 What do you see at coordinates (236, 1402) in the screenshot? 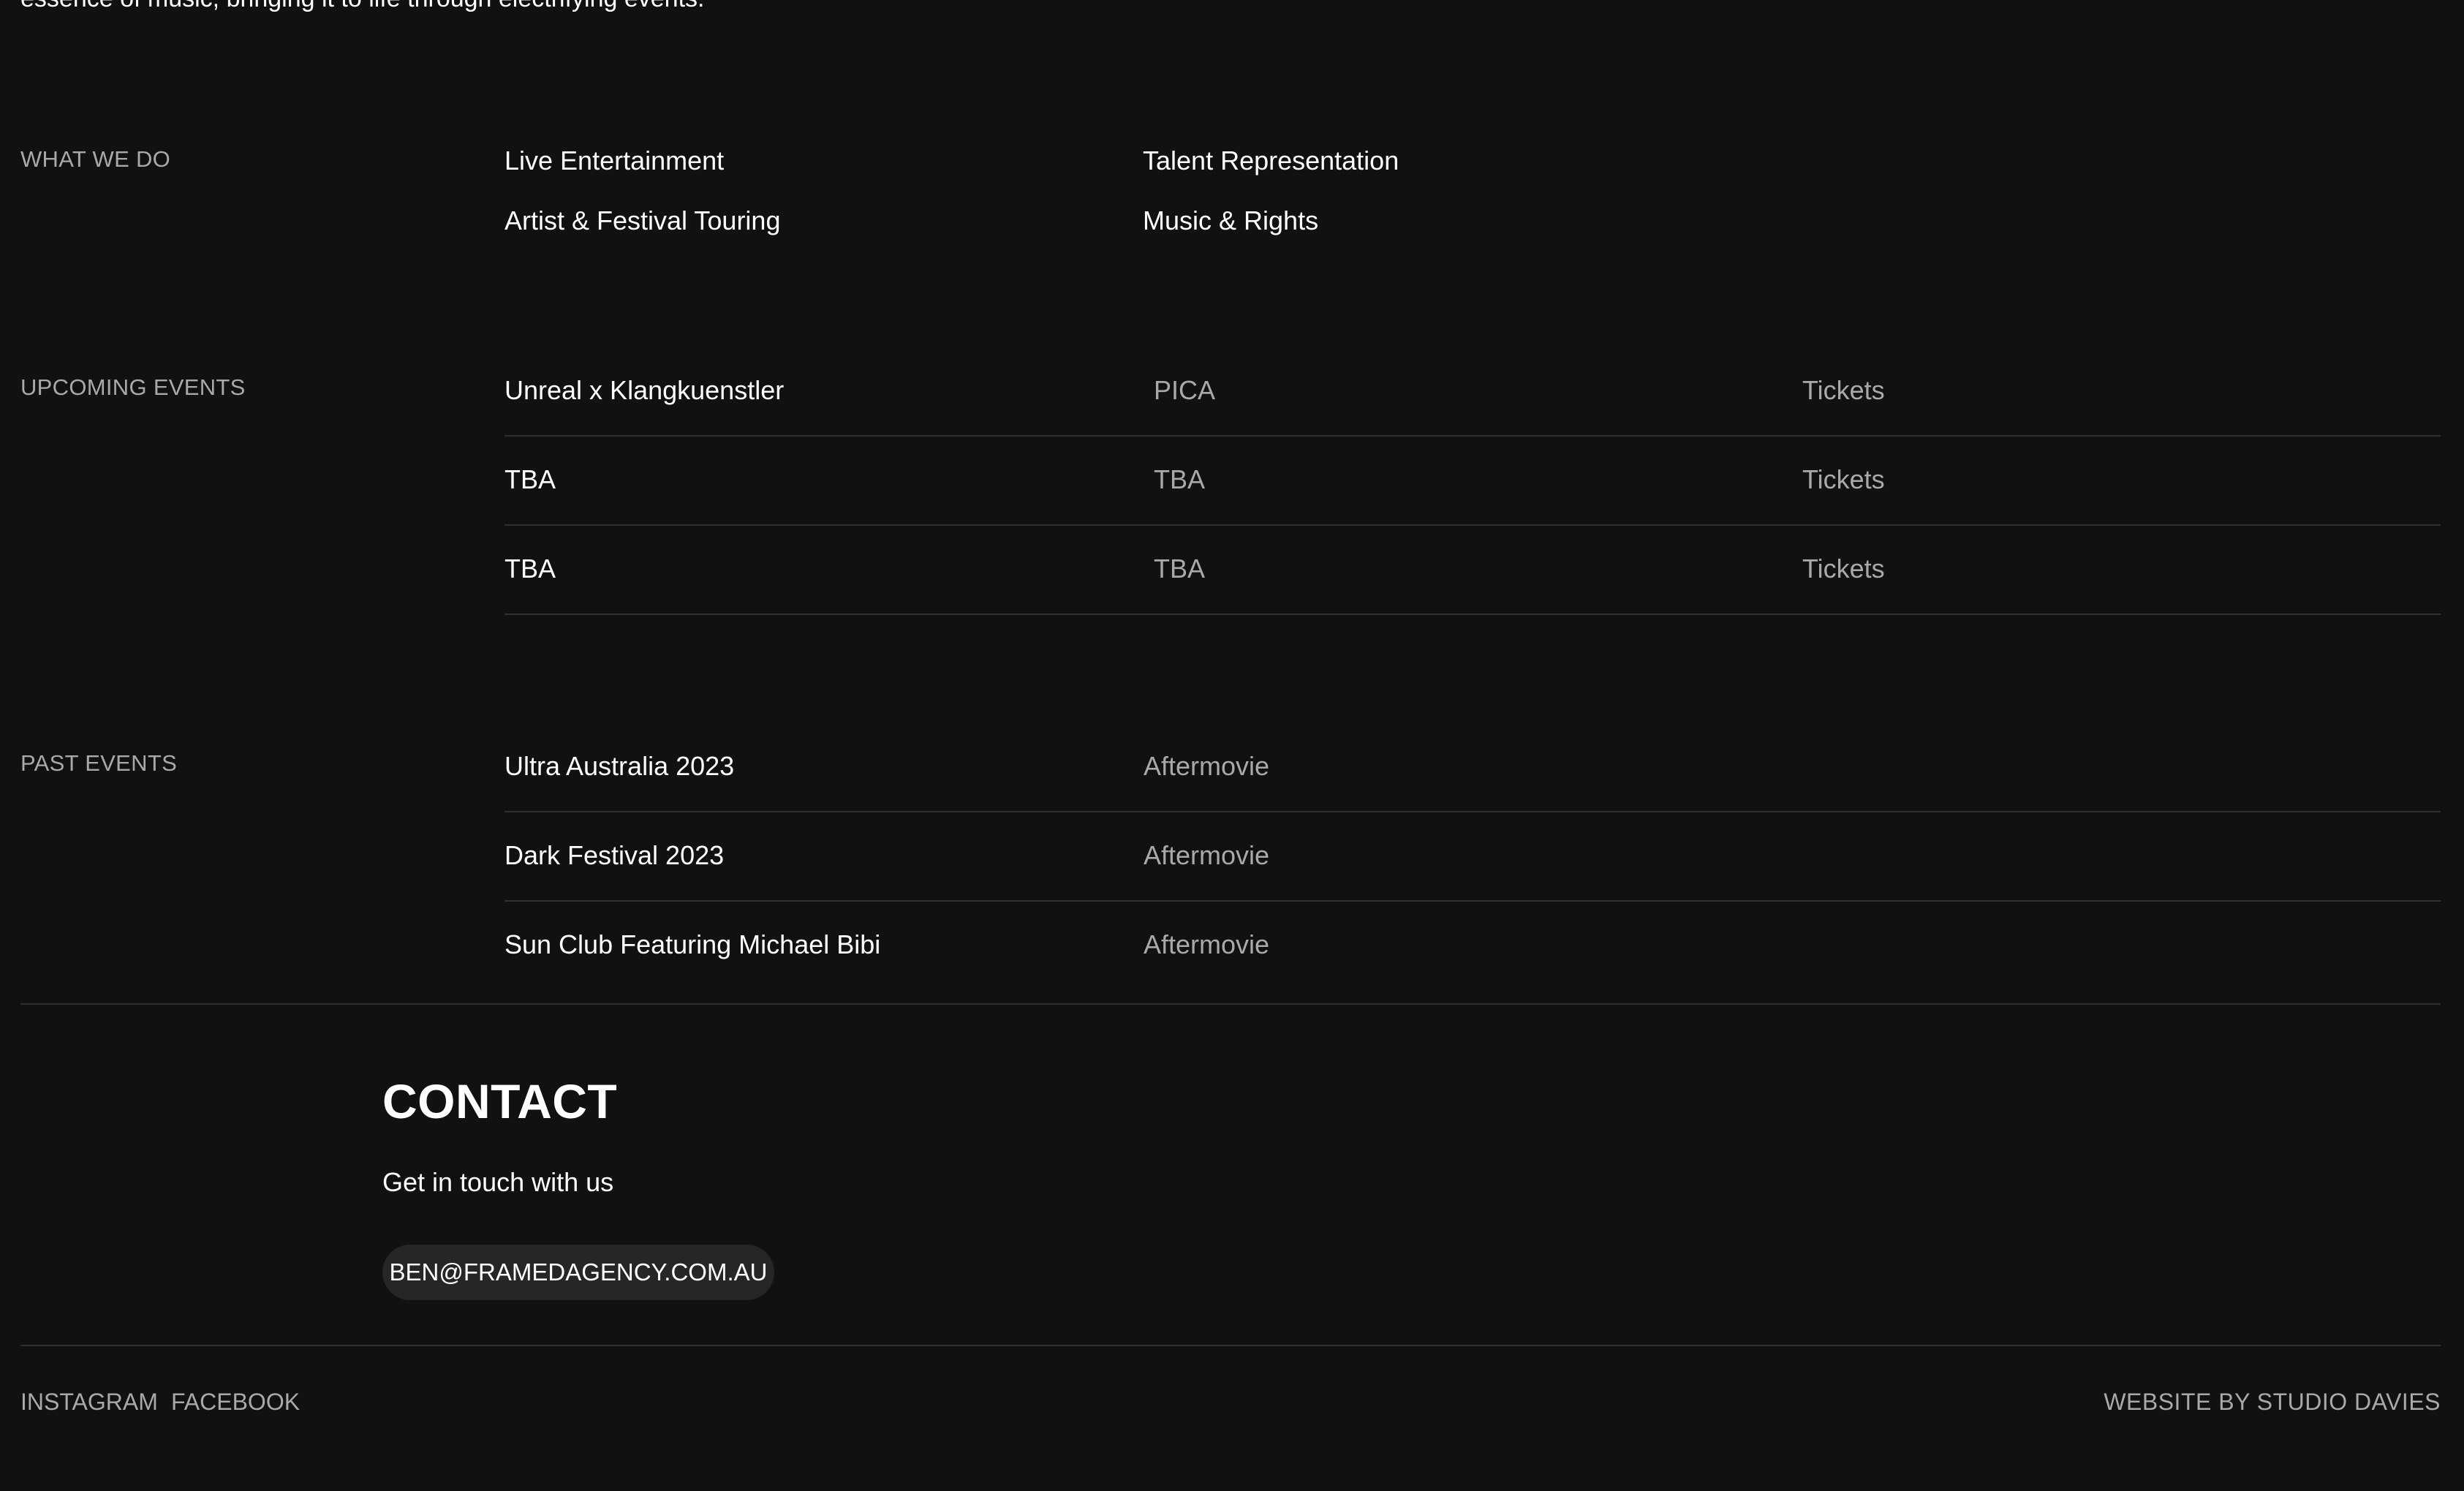
I see `facebook-link: FACEBOOK` at bounding box center [236, 1402].